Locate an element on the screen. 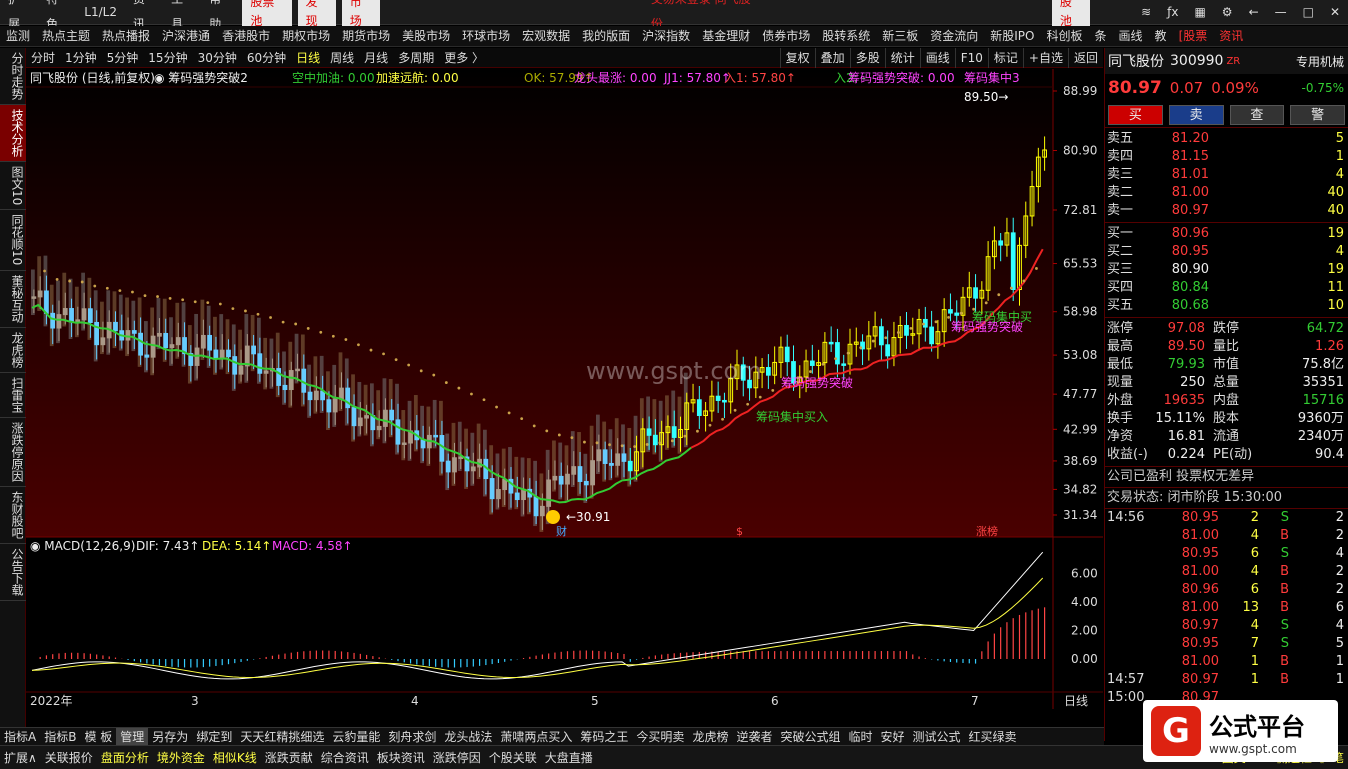  formula-tab: 云豹量能 is located at coordinates (356, 737).